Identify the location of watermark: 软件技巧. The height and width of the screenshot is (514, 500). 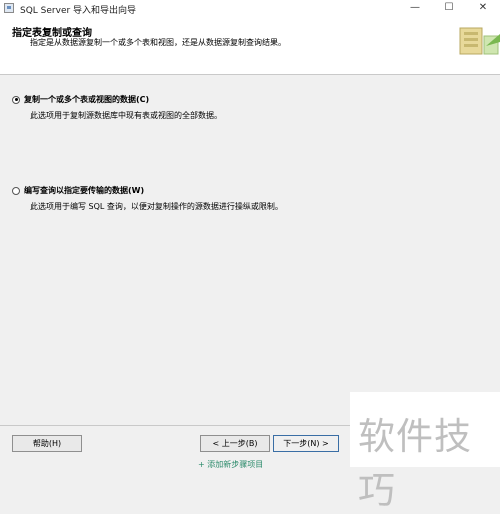
(425, 452).